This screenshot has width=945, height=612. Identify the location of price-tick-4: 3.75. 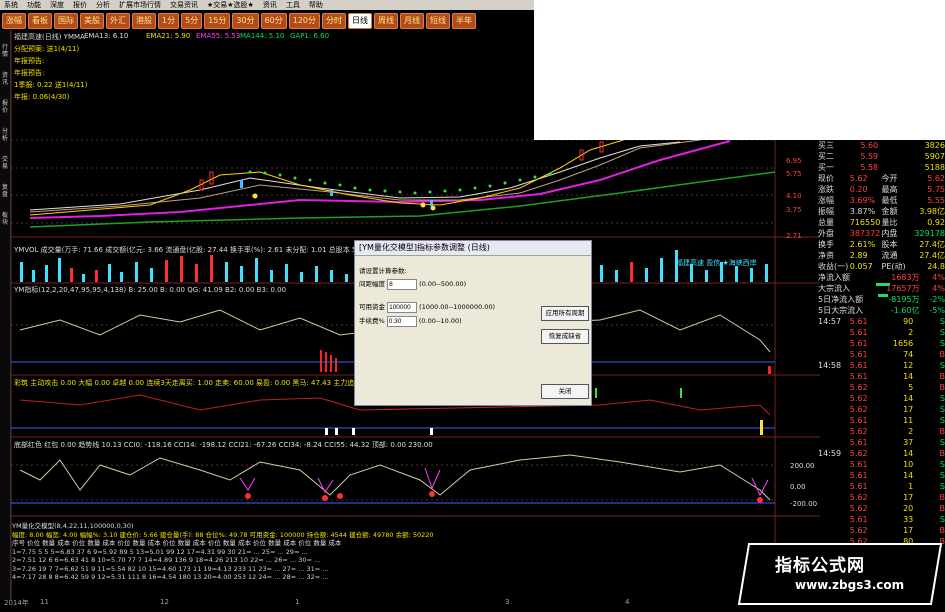
(794, 210).